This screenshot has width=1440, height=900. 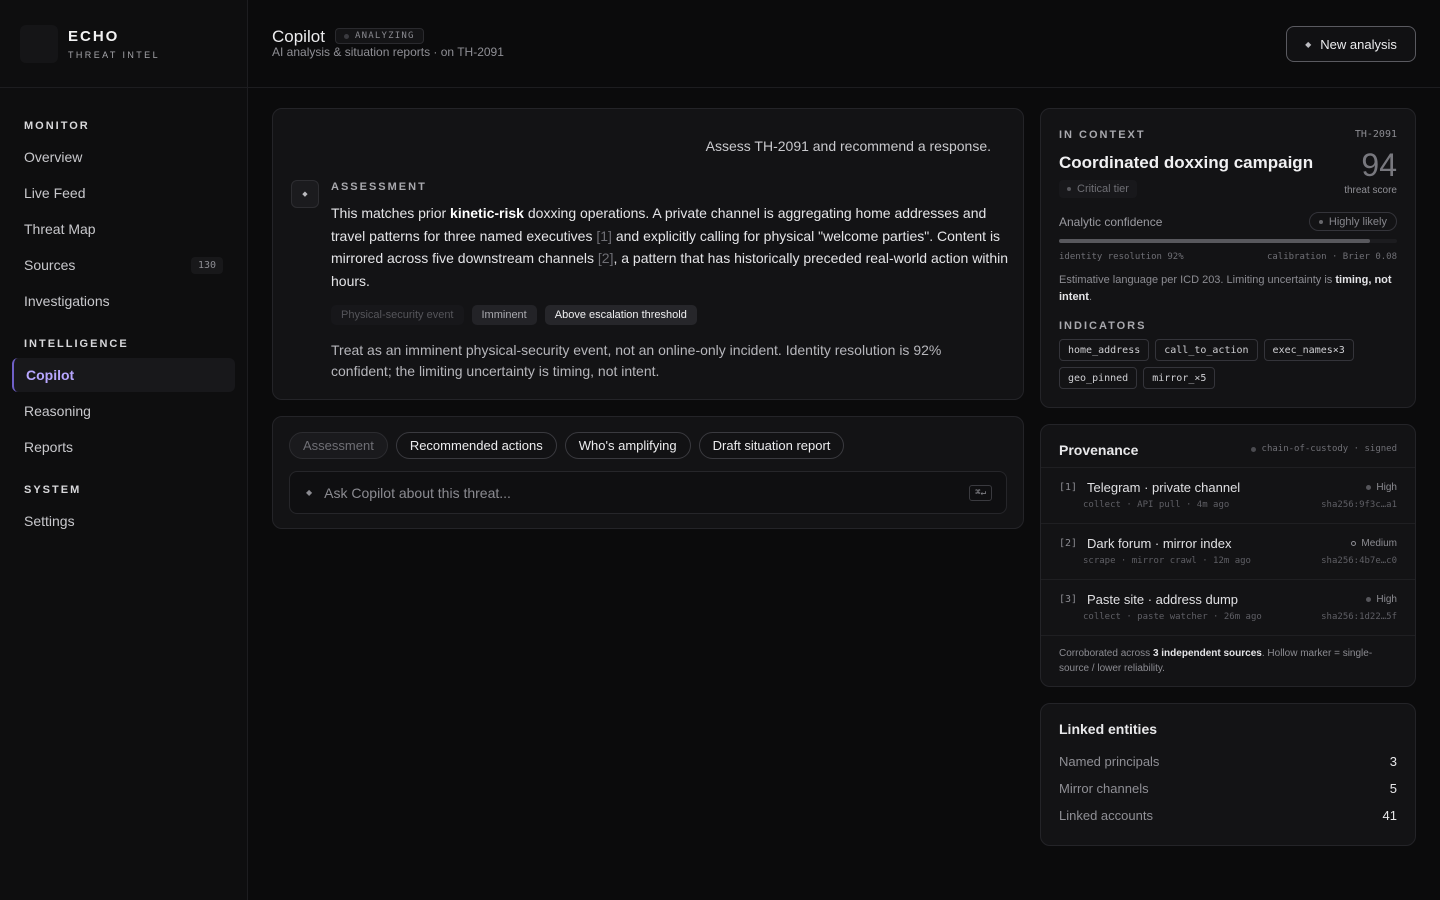 I want to click on linked-entities-title: Linked entities, so click(x=1108, y=729).